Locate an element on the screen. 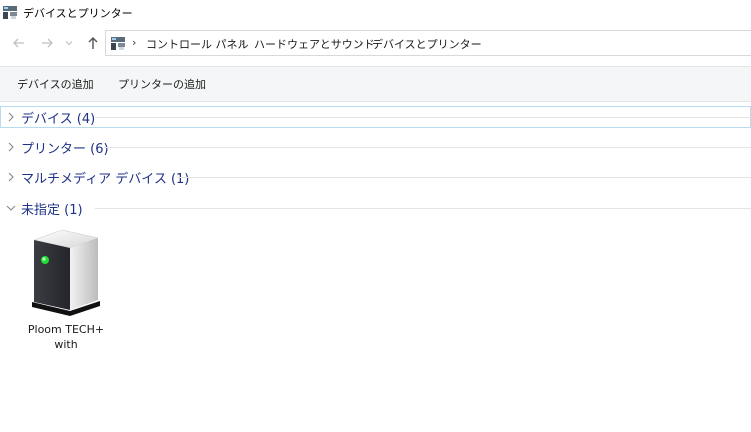  recent-locations-button is located at coordinates (69, 43).